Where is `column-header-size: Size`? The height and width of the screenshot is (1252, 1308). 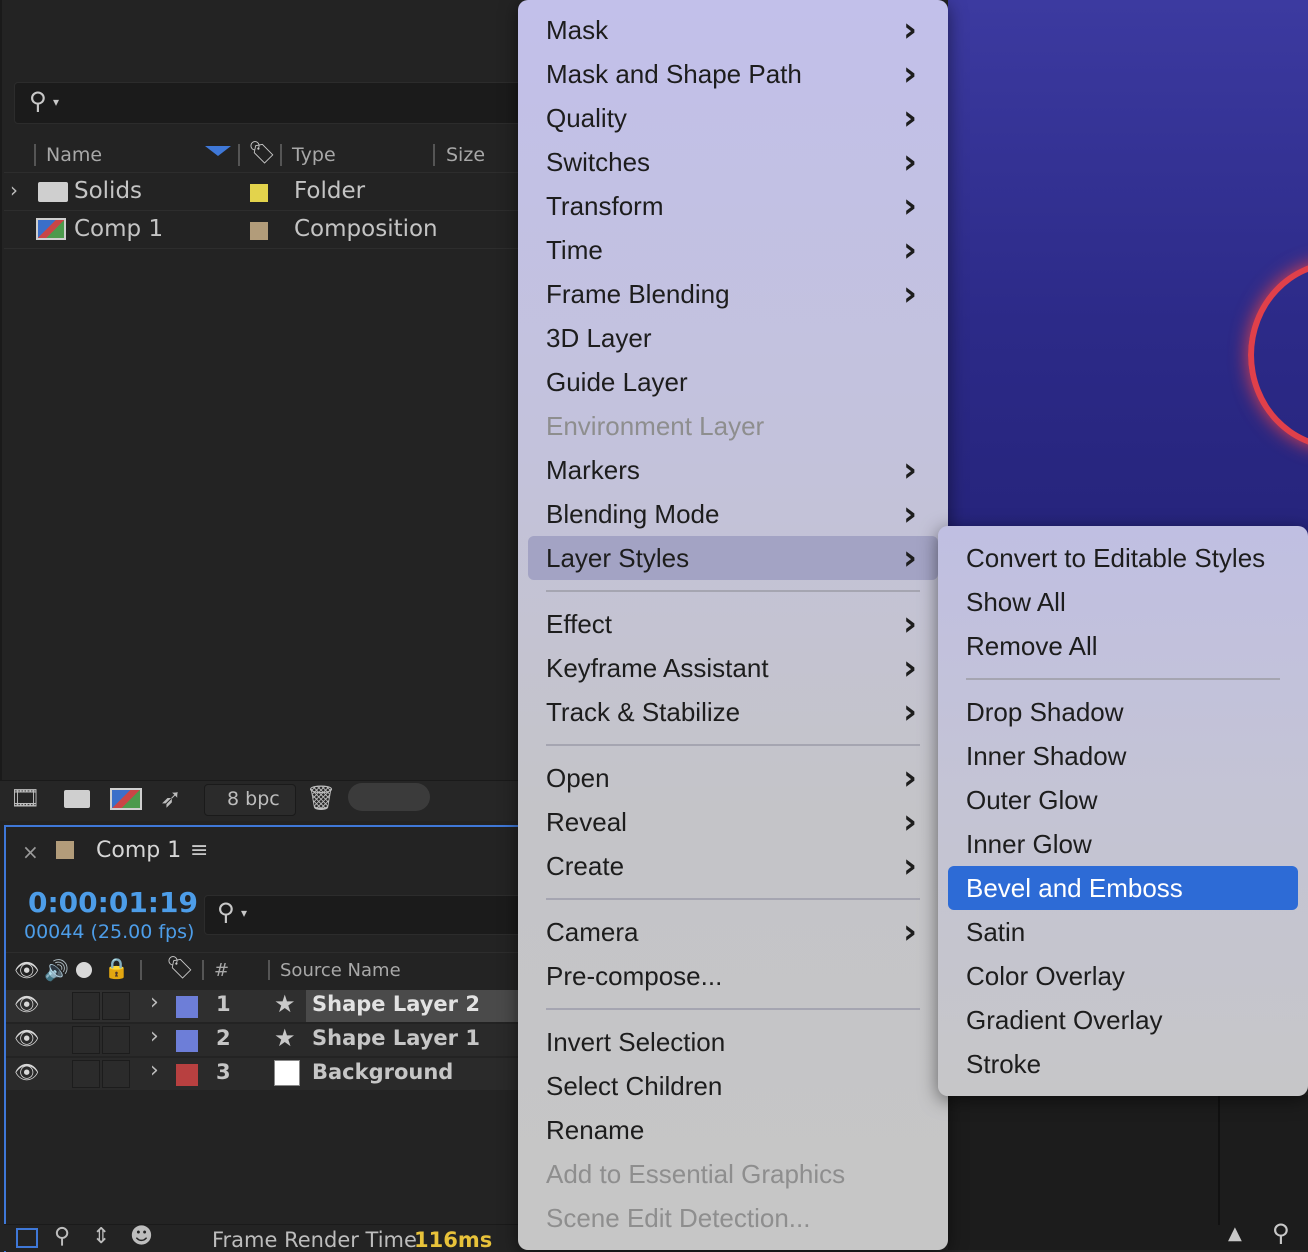 column-header-size: Size is located at coordinates (465, 156).